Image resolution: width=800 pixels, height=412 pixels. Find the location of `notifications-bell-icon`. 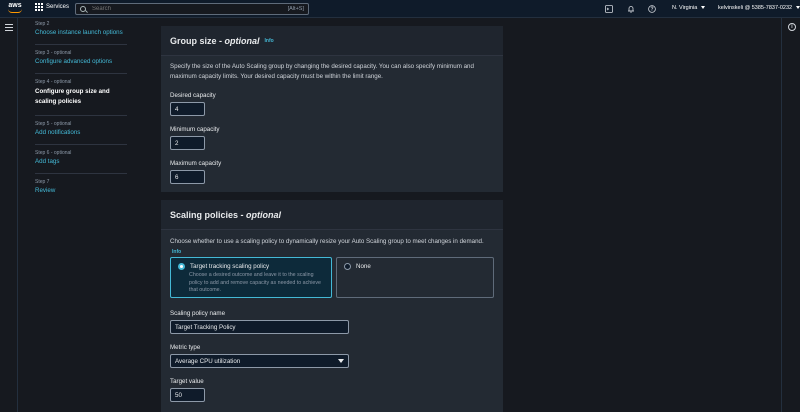

notifications-bell-icon is located at coordinates (631, 9).